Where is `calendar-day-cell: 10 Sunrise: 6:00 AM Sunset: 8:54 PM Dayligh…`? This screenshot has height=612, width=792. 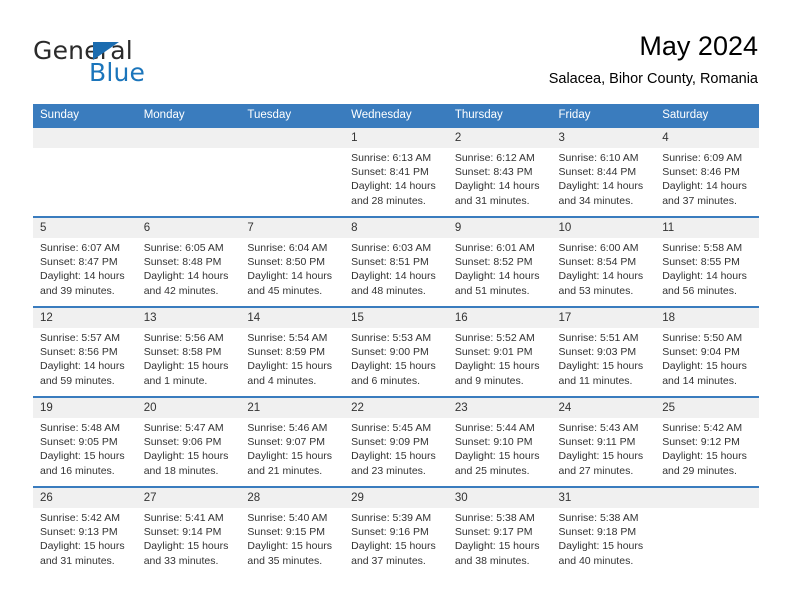
calendar-day-cell: 10 Sunrise: 6:00 AM Sunset: 8:54 PM Dayligh… is located at coordinates (603, 261).